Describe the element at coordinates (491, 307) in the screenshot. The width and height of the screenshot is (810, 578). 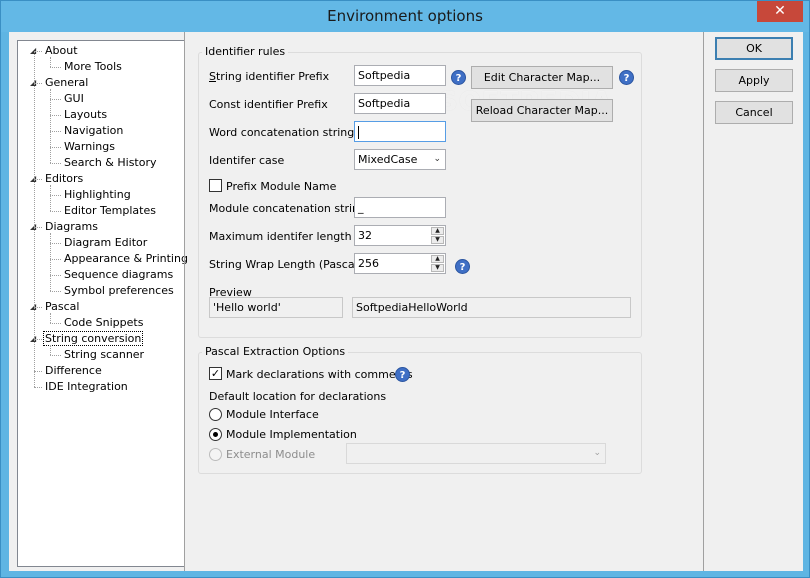
I see `preview-output: SoftpediaHelloWorld` at that location.